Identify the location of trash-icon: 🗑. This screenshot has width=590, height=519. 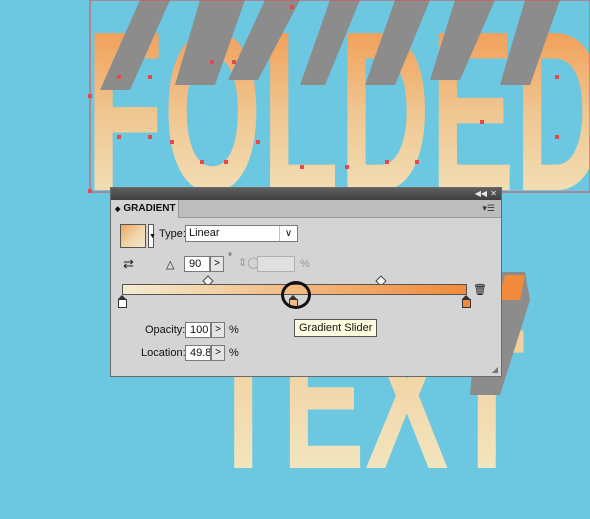
(480, 289).